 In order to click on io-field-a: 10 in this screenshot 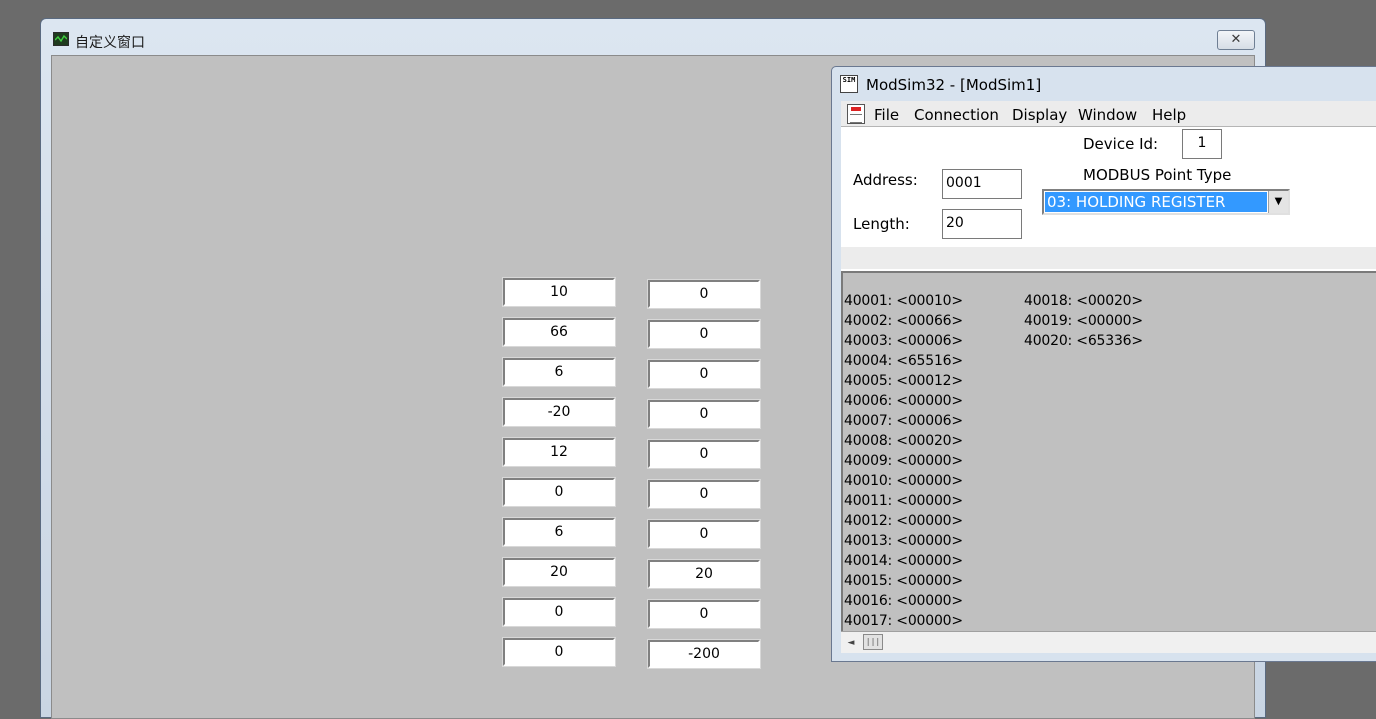, I will do `click(559, 292)`.